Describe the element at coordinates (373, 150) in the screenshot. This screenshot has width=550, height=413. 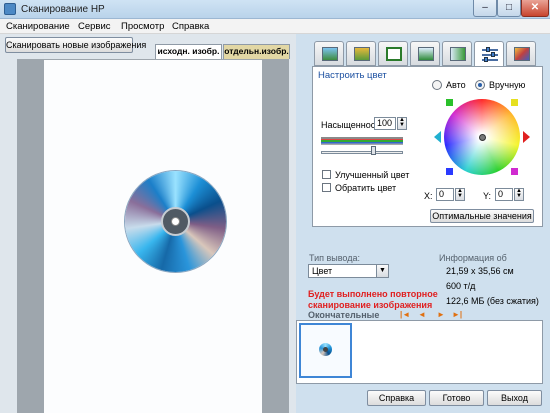
I see `saturation-slider-thumb` at that location.